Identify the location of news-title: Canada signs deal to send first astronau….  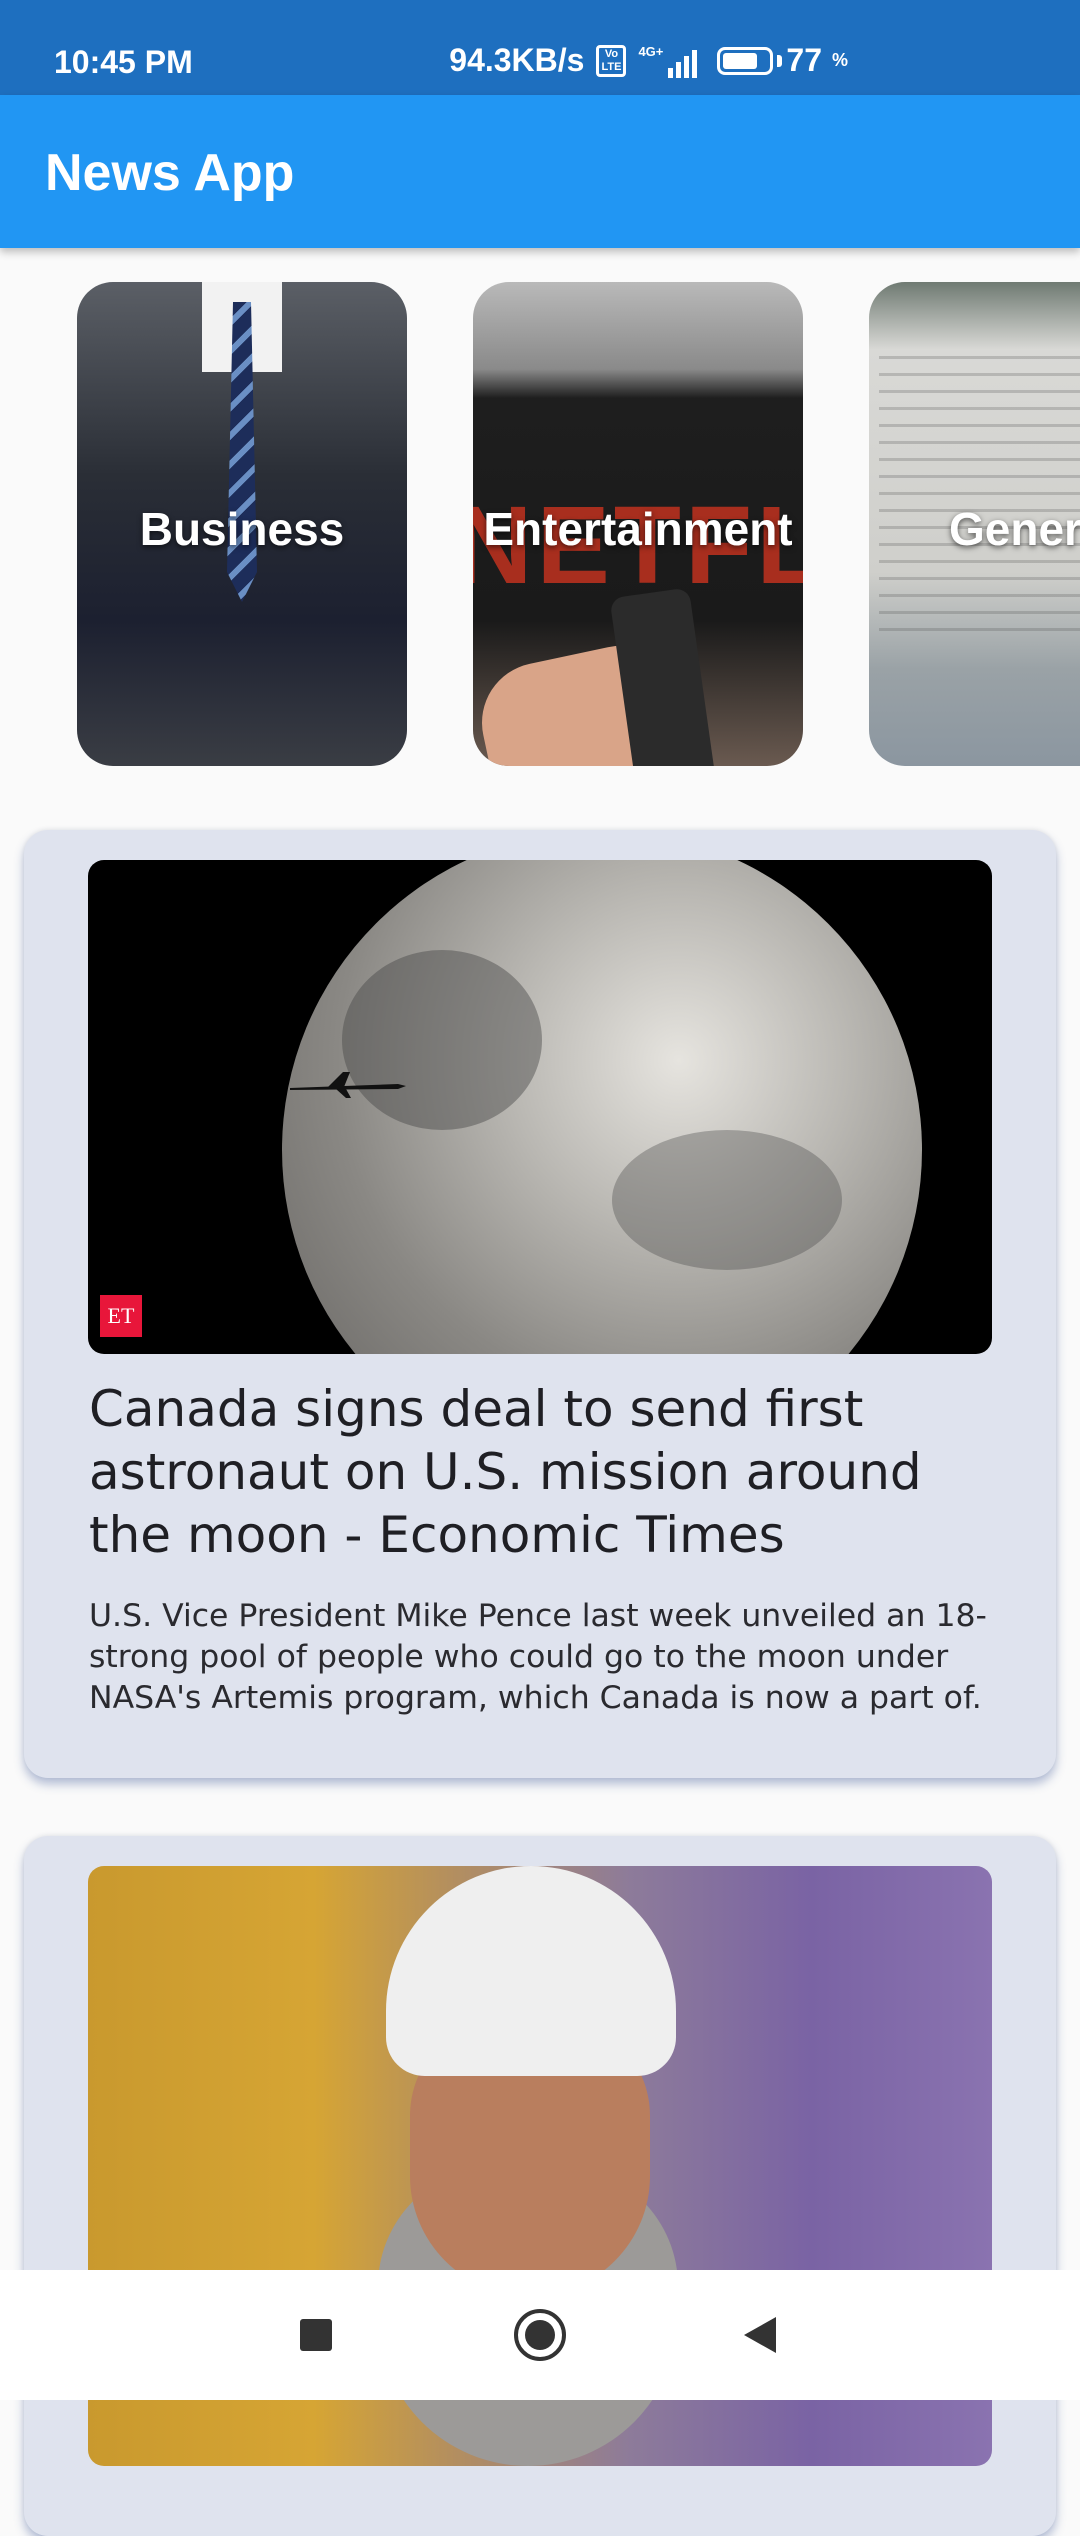
(539, 1472).